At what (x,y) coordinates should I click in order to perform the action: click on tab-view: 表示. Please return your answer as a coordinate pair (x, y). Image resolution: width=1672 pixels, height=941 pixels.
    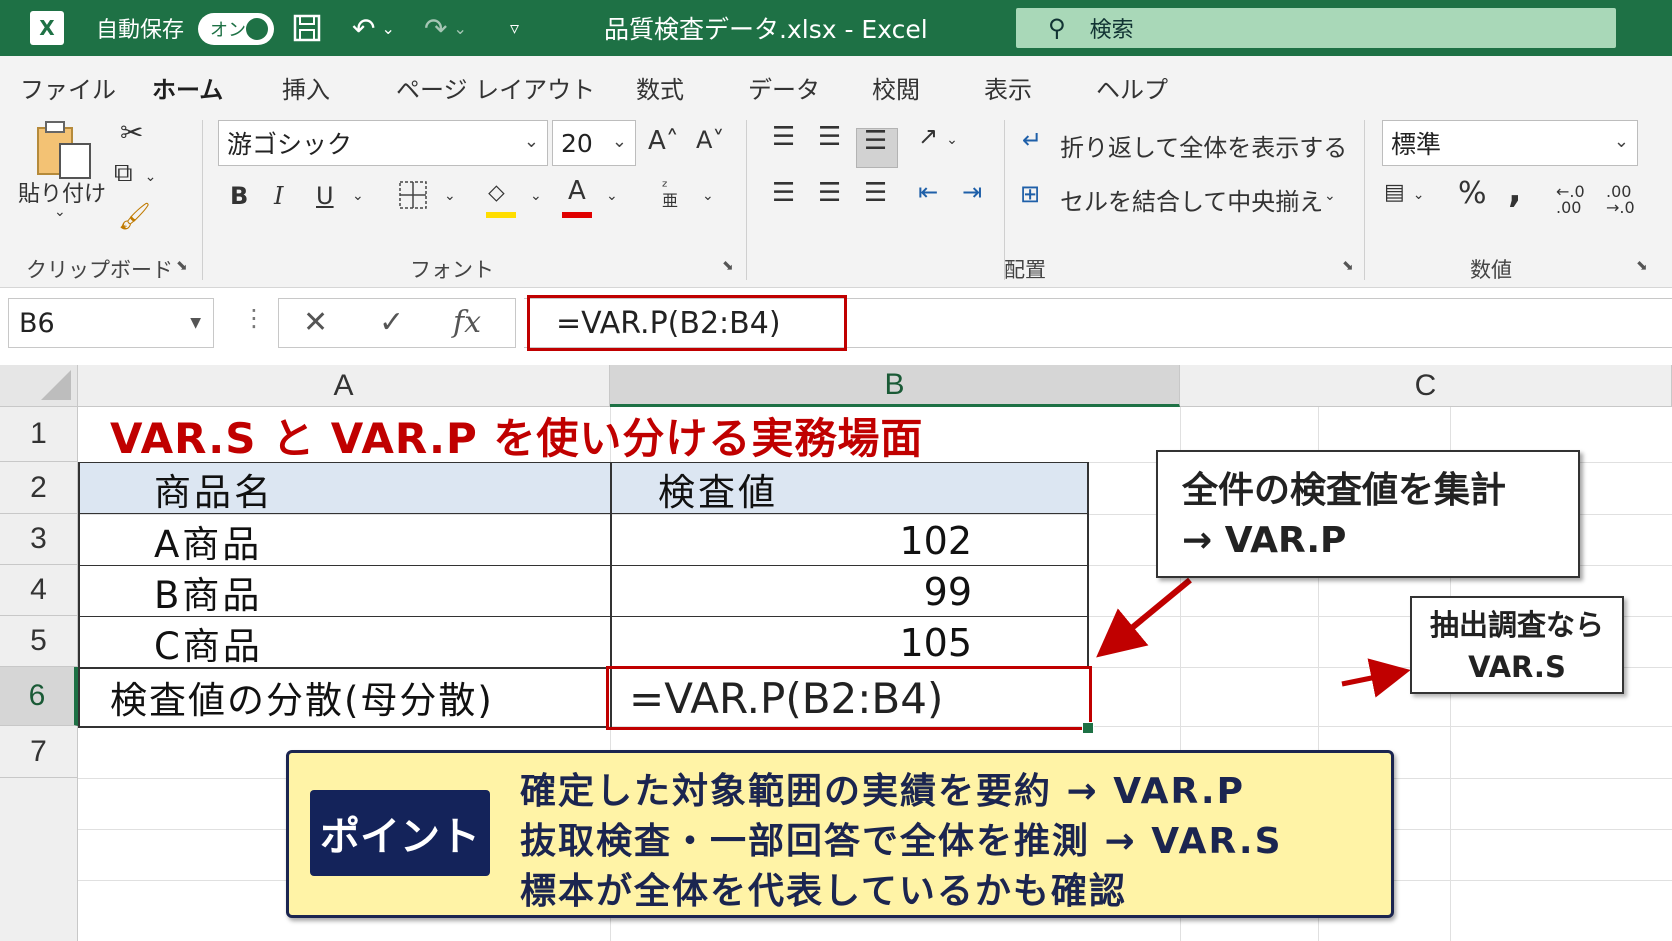
    Looking at the image, I should click on (1008, 87).